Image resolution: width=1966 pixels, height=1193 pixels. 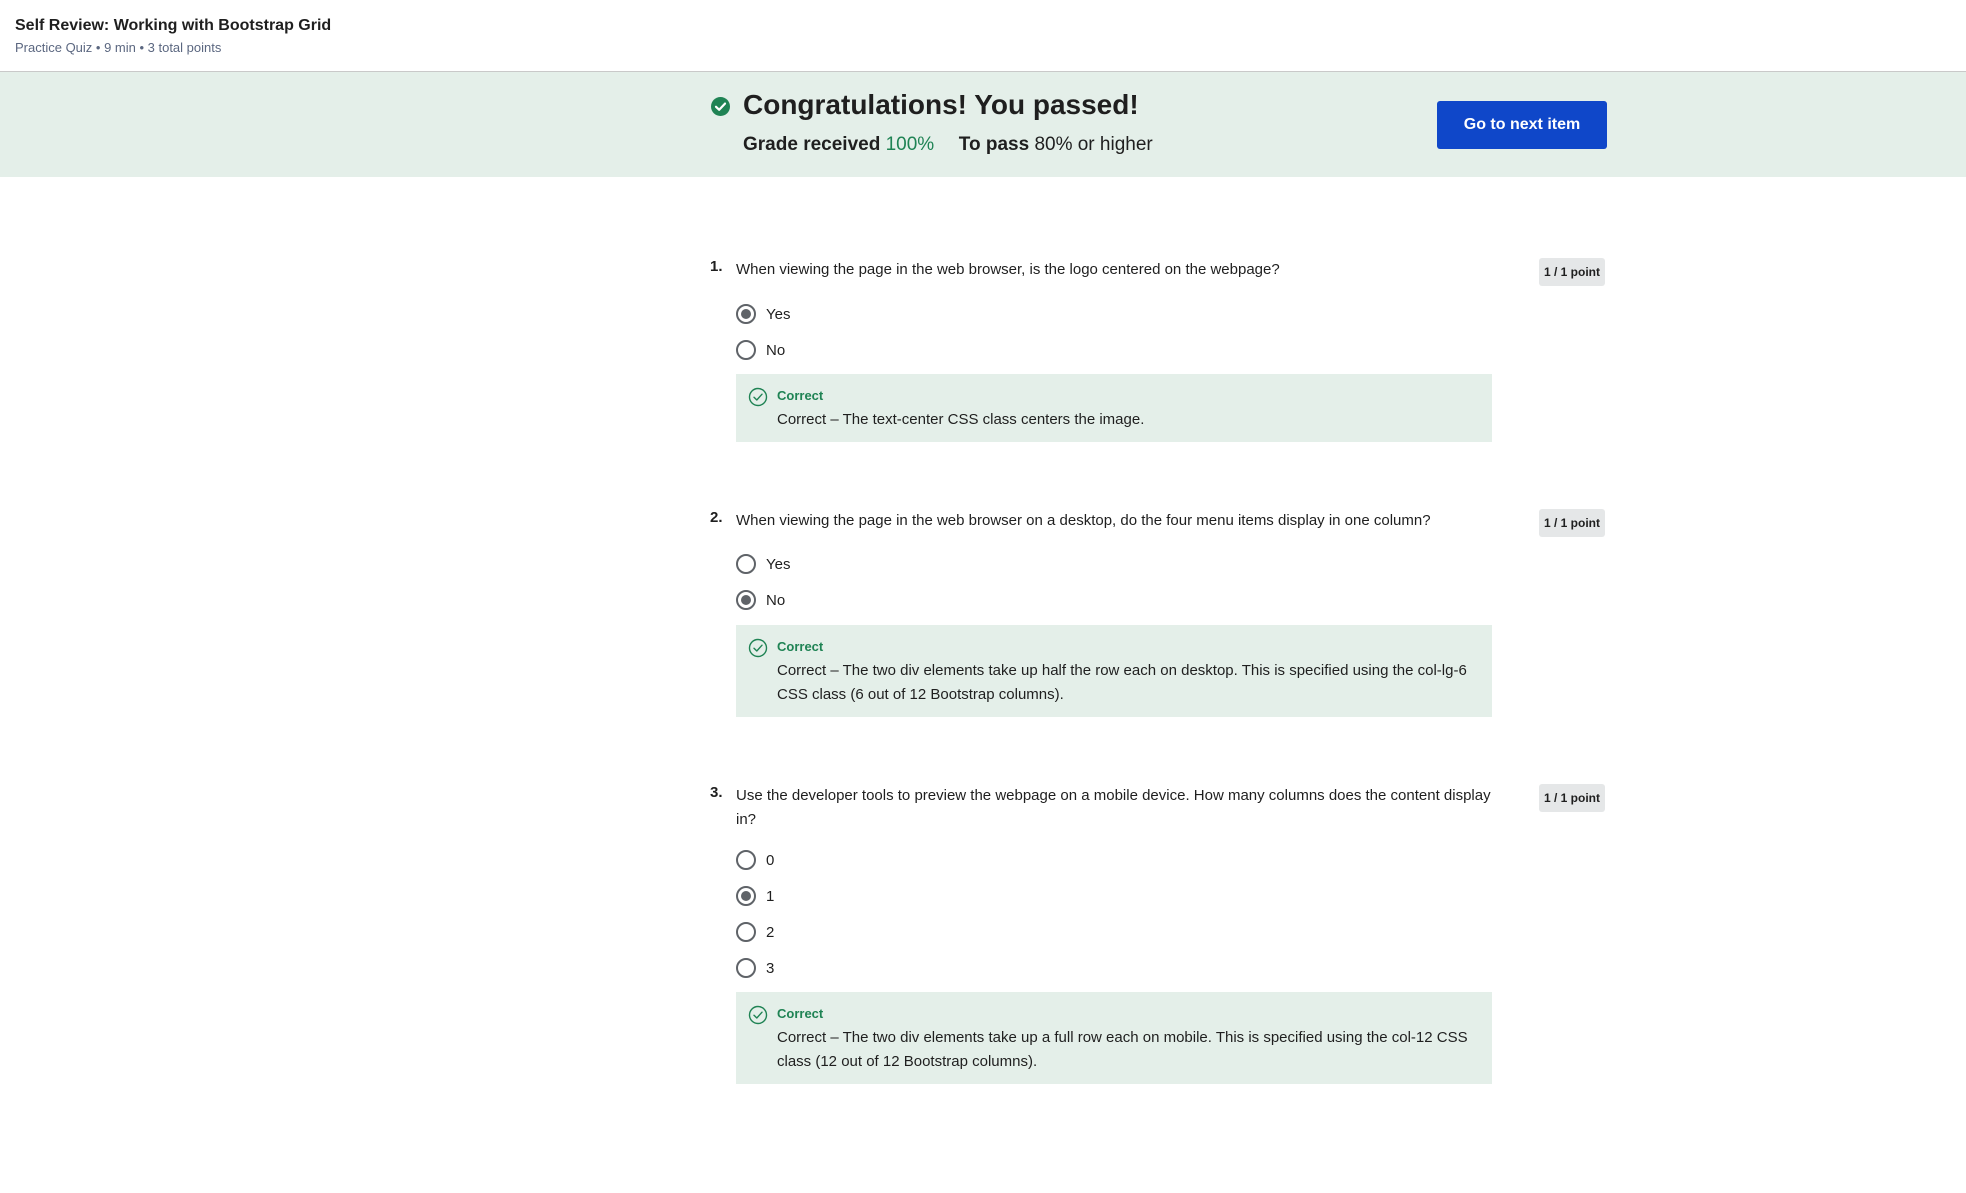 What do you see at coordinates (770, 968) in the screenshot?
I see `option-label: 3` at bounding box center [770, 968].